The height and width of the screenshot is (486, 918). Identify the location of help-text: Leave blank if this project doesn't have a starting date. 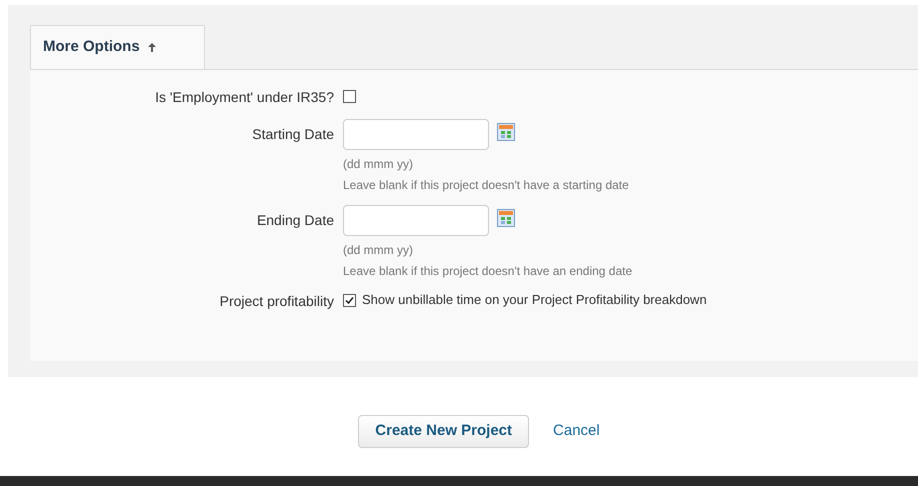
(486, 185).